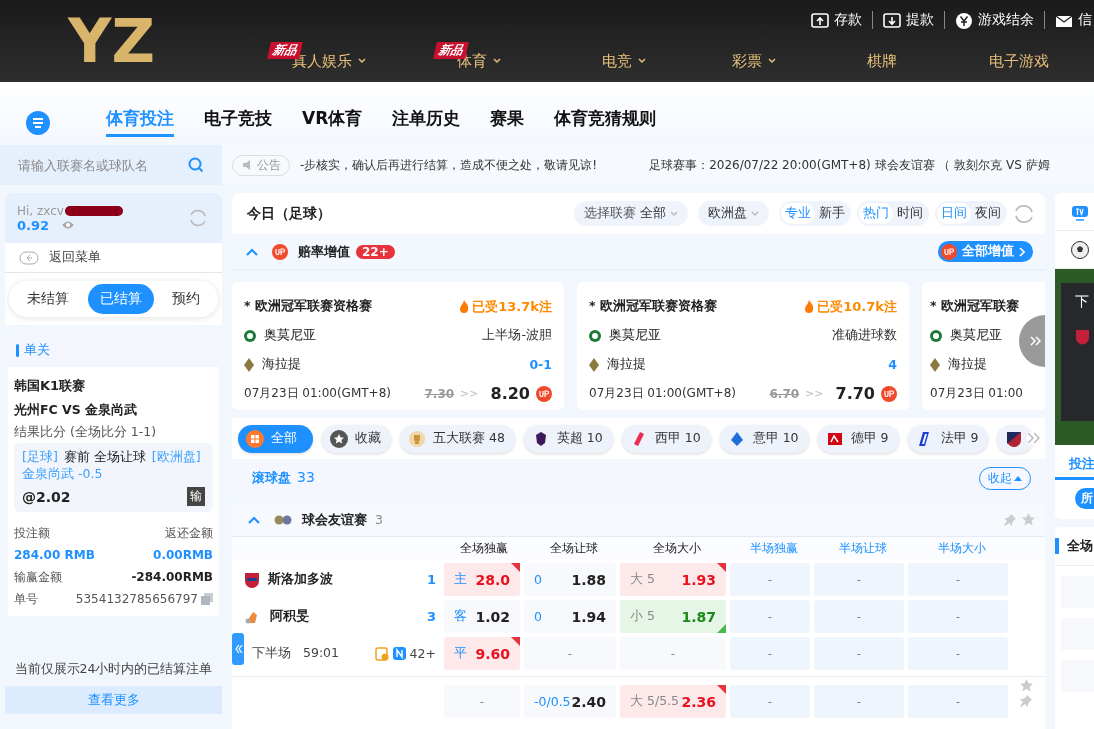 The height and width of the screenshot is (729, 1094). I want to click on back-link: 返回菜单, so click(113, 258).